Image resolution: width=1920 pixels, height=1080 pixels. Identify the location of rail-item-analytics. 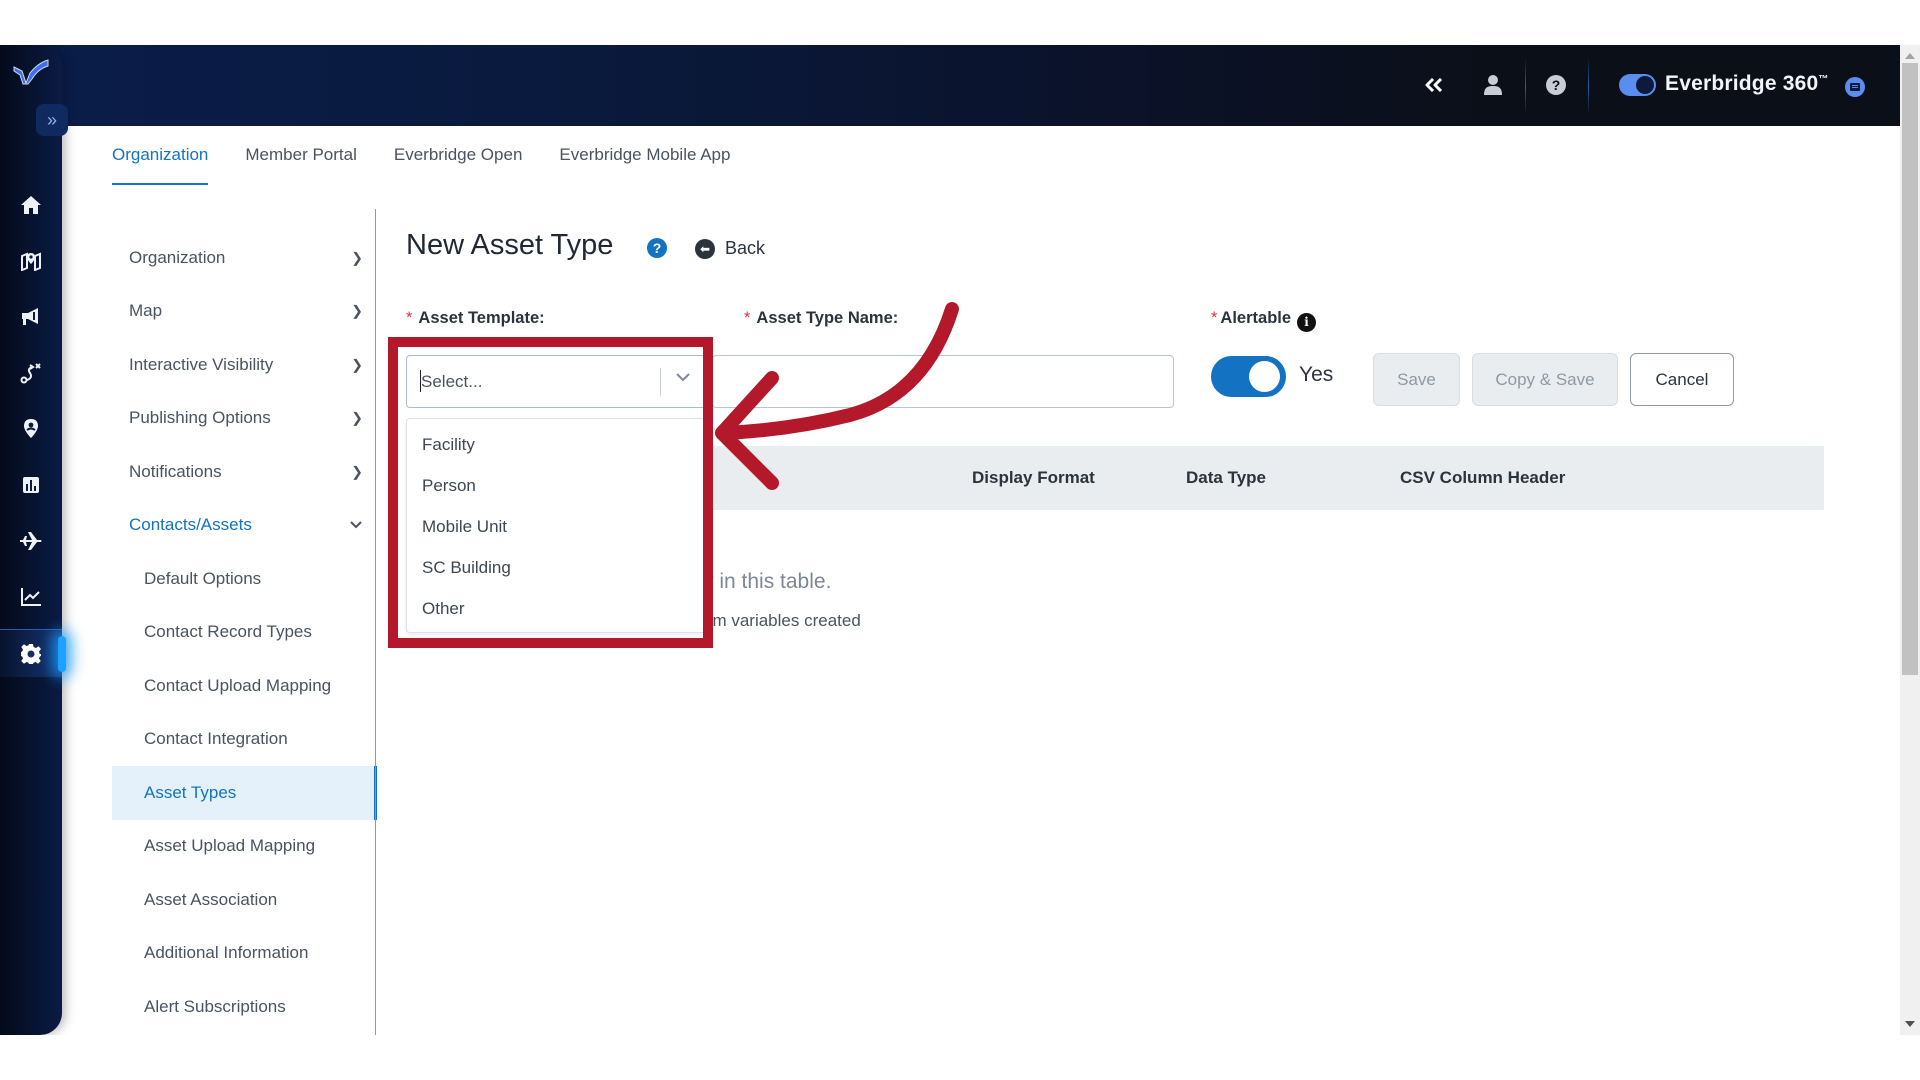
(31, 597).